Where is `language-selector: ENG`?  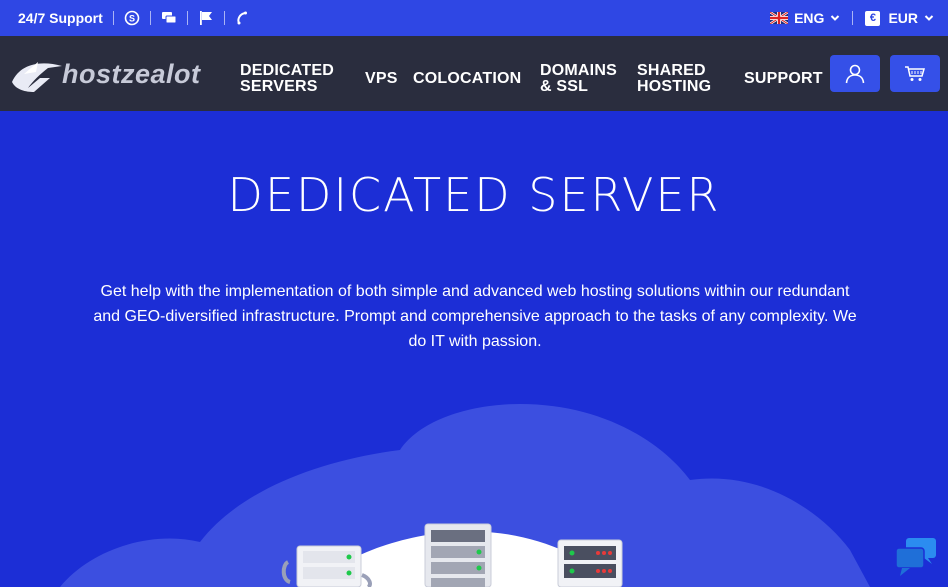 language-selector: ENG is located at coordinates (809, 18).